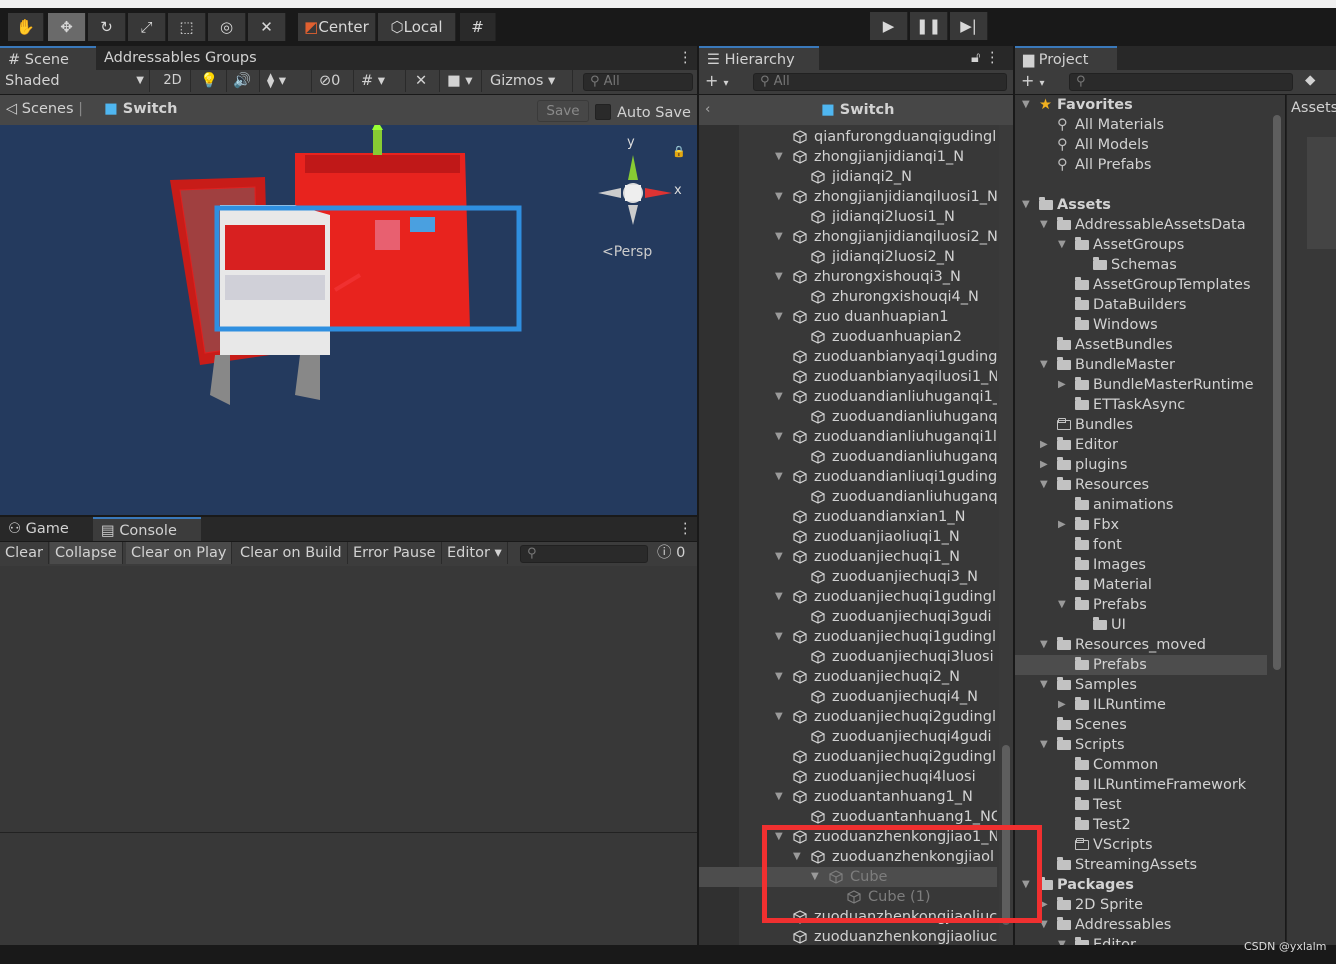 The width and height of the screenshot is (1336, 964). What do you see at coordinates (1142, 765) in the screenshot?
I see `project-item: Common` at bounding box center [1142, 765].